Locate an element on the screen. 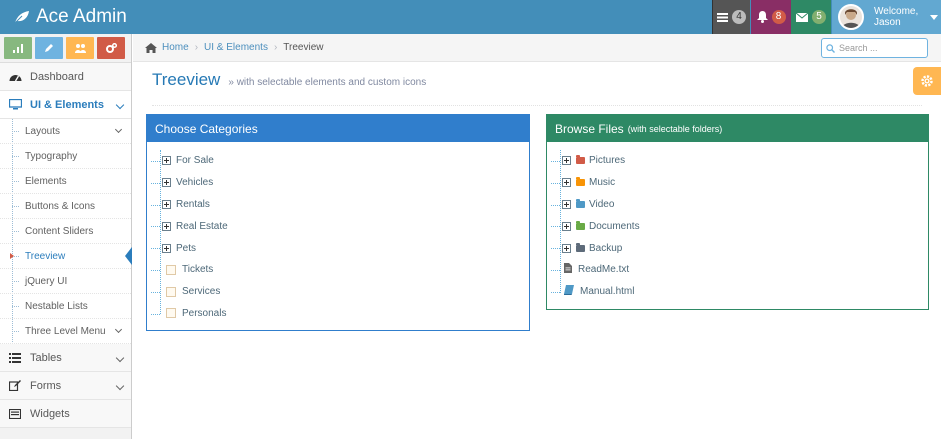 The width and height of the screenshot is (941, 439). tree-folder-video: Video is located at coordinates (734, 205).